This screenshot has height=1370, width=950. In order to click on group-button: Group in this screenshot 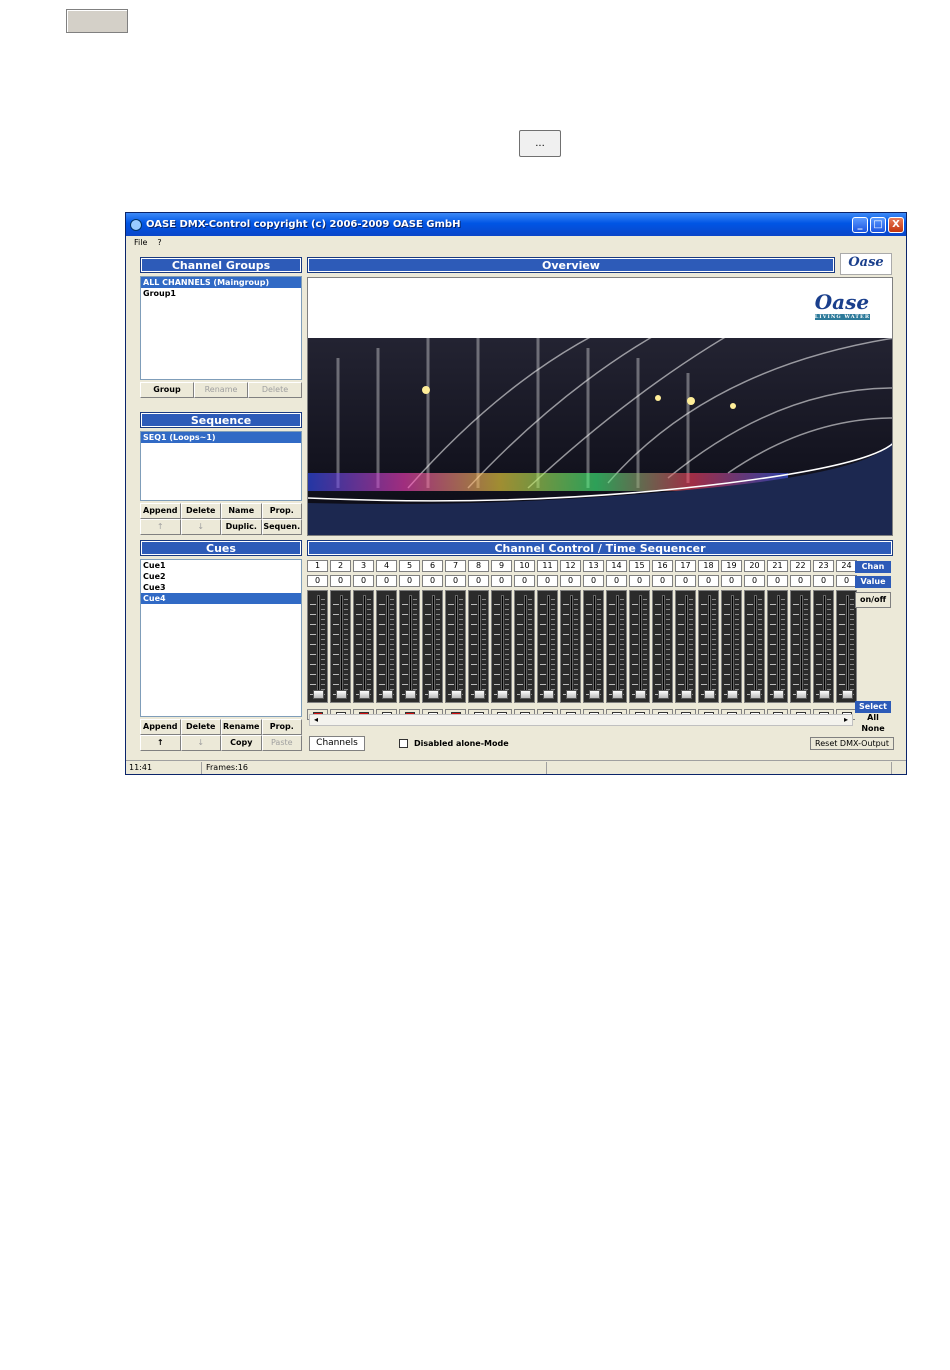, I will do `click(167, 390)`.